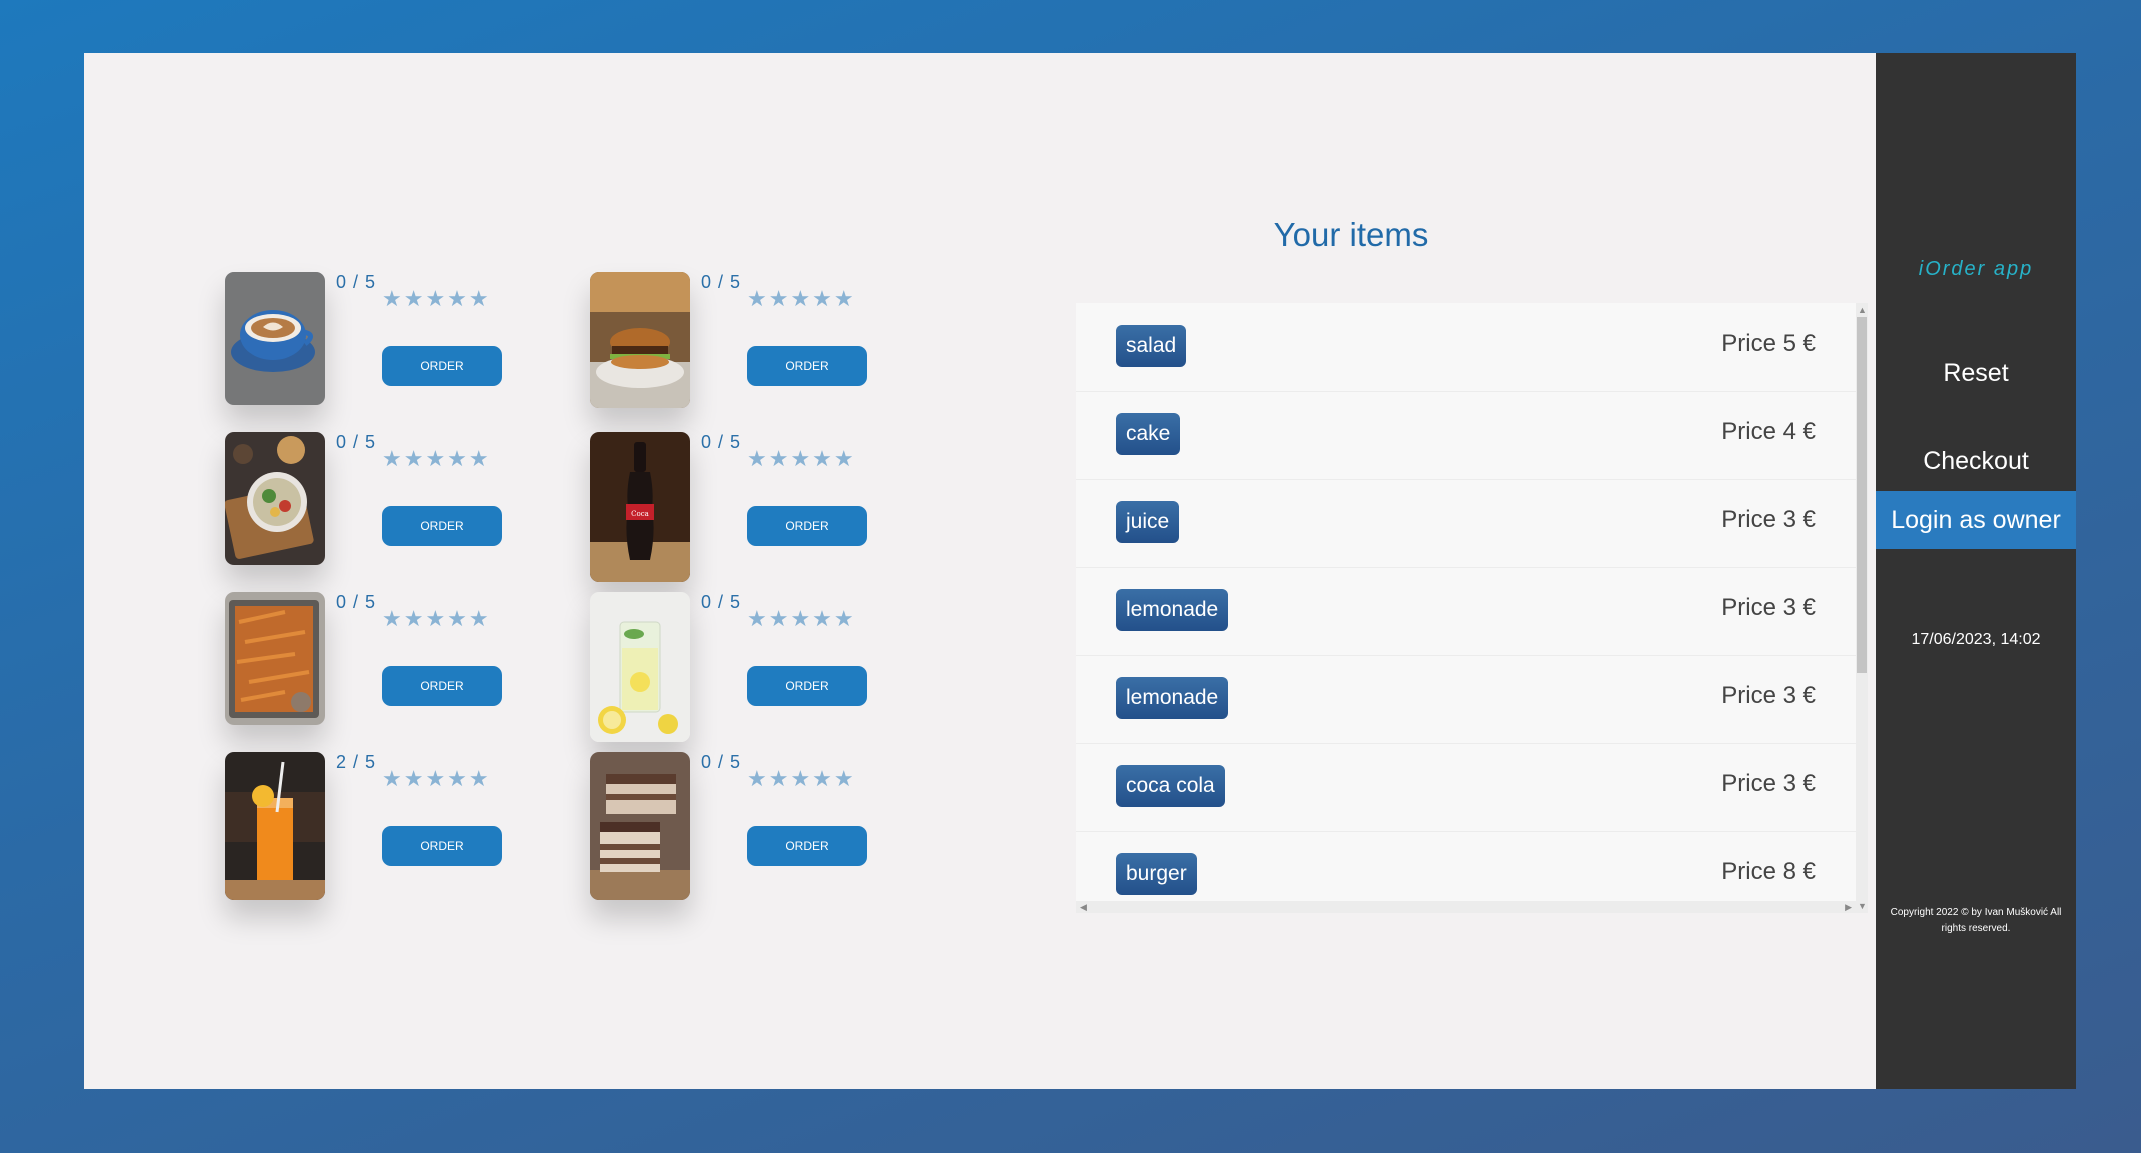 The image size is (2141, 1153). Describe the element at coordinates (1148, 434) in the screenshot. I see `item-name-chip: cake` at that location.